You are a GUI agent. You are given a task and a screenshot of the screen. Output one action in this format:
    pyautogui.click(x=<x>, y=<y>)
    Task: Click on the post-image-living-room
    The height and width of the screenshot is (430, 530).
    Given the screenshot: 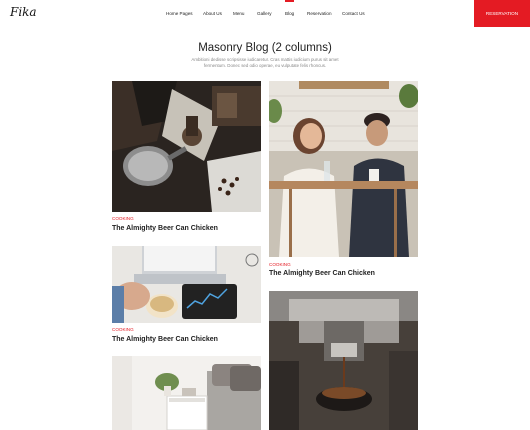 What is the action you would take?
    pyautogui.click(x=186, y=393)
    